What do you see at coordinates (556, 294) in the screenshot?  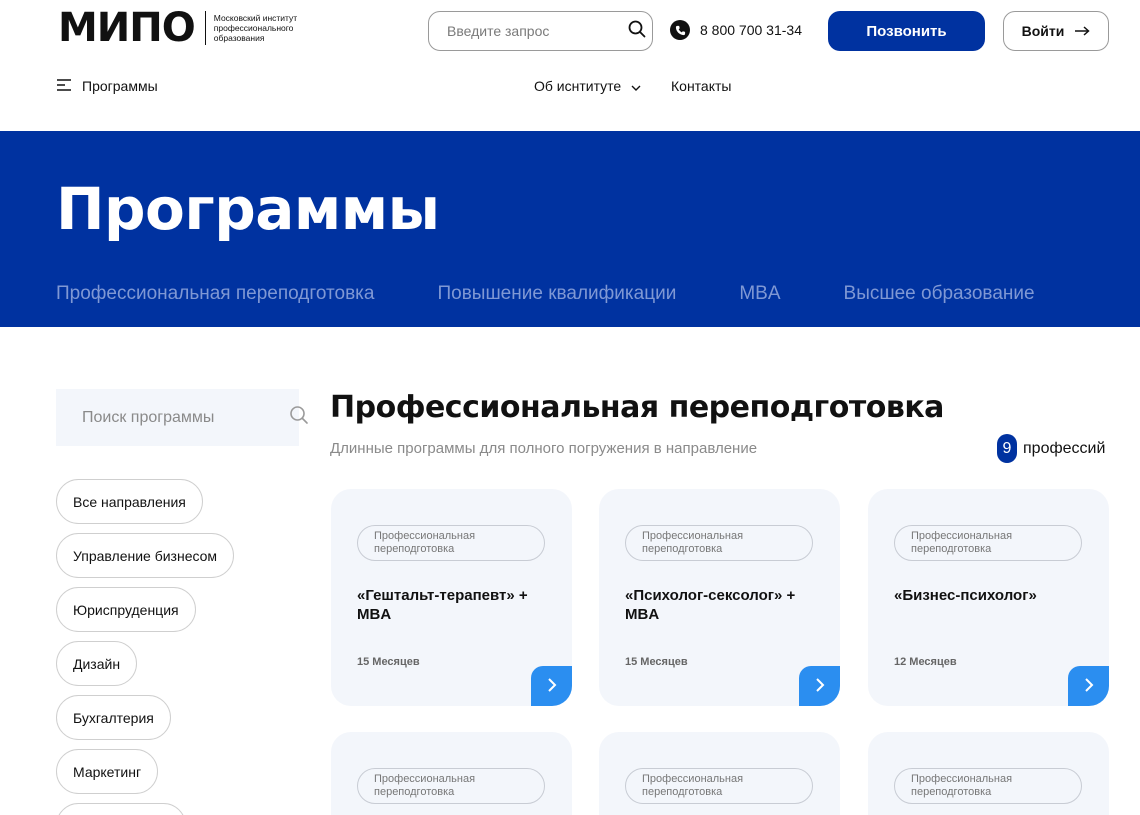 I see `tab-qualification-upgrade: Повышение квалификации` at bounding box center [556, 294].